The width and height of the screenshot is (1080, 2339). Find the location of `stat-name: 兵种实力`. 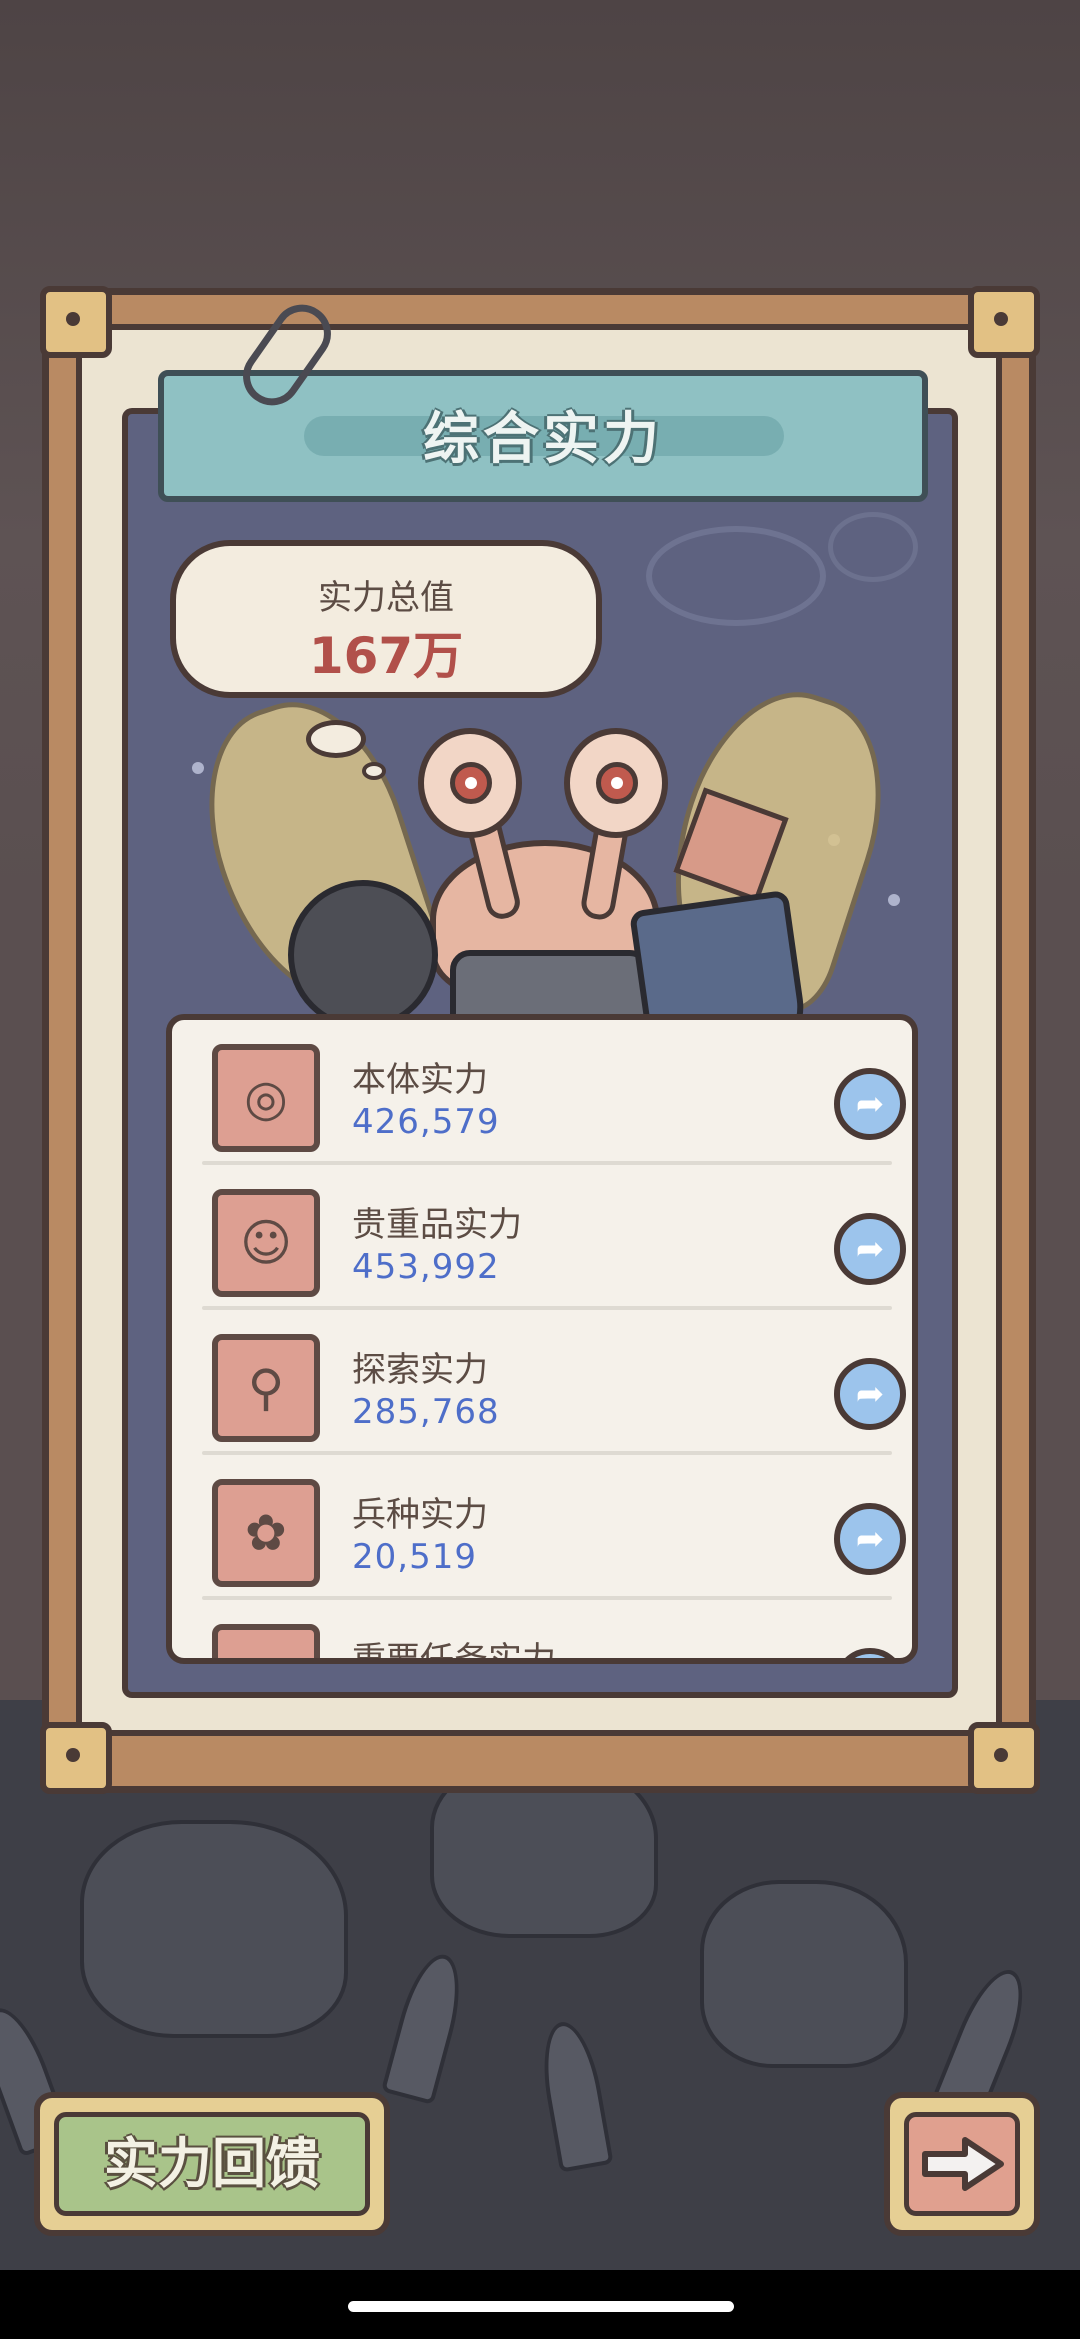

stat-name: 兵种实力 is located at coordinates (420, 1515).